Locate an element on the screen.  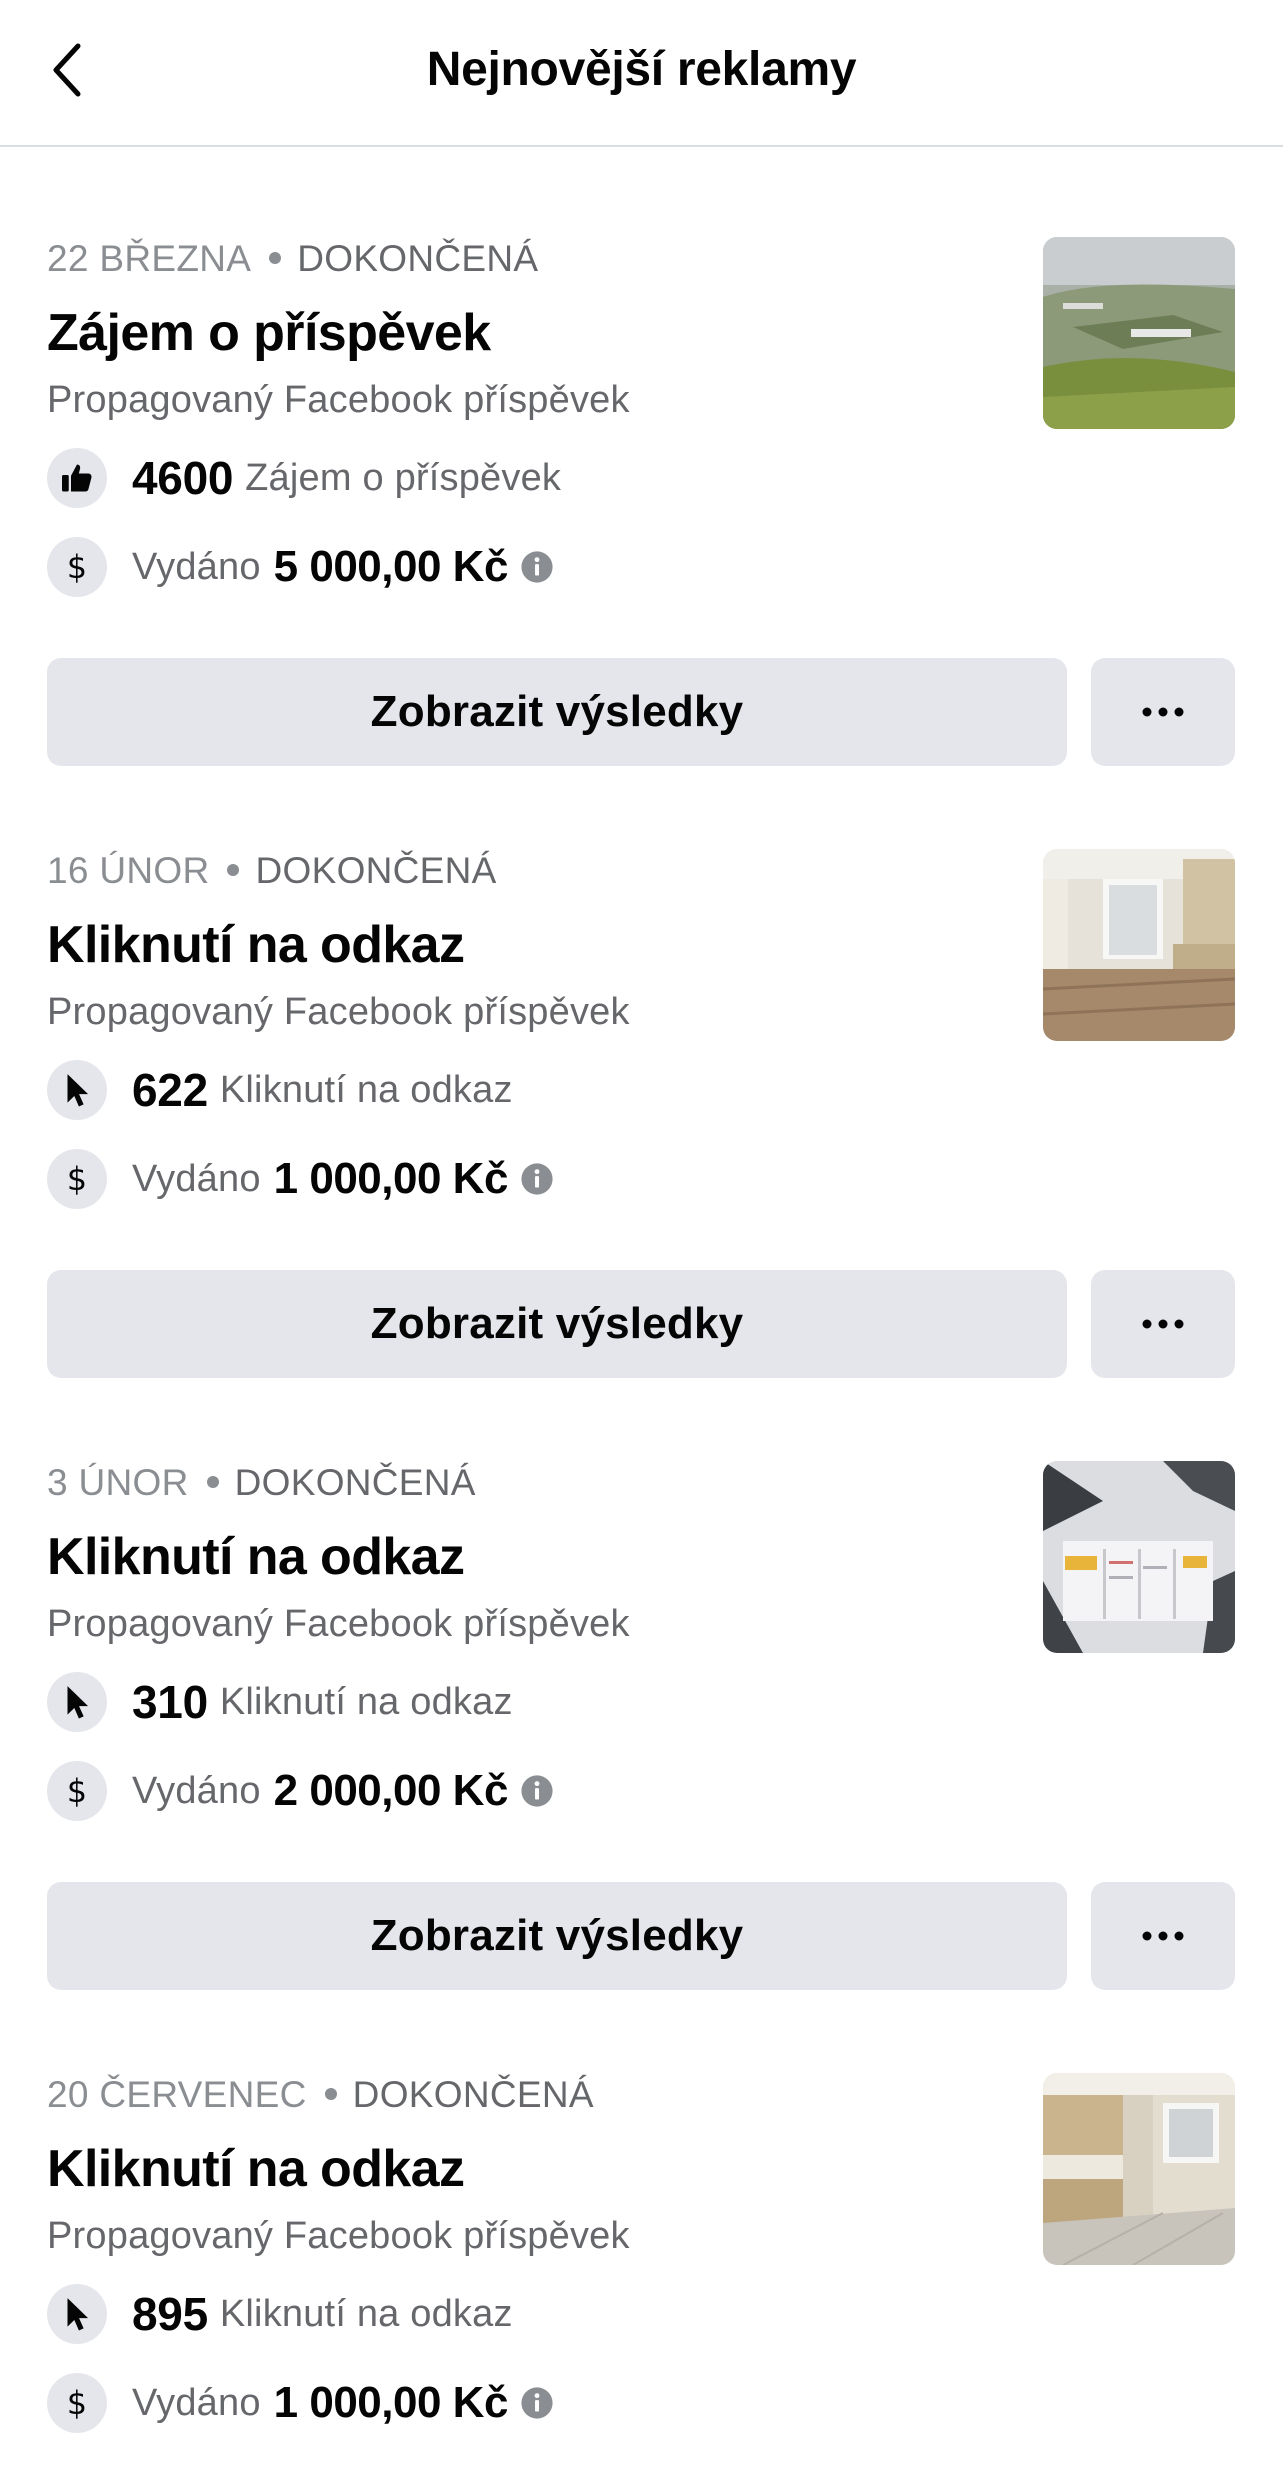
ad-date: 20 ČERVENEC is located at coordinates (177, 2094).